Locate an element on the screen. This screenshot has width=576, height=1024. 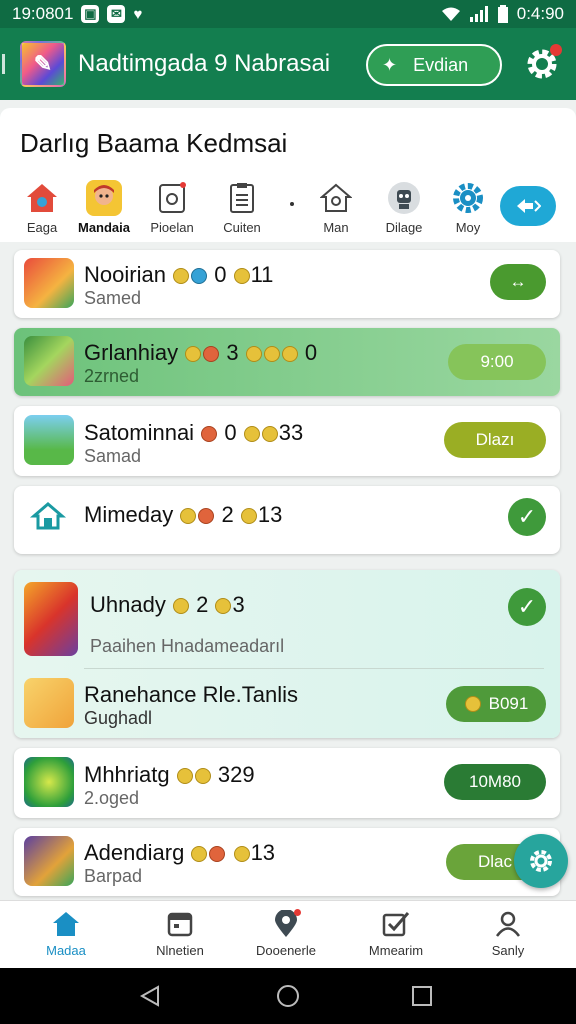
list-item: Mhhriatg 329 2.oged 10M80 is located at coordinates (287, 783).